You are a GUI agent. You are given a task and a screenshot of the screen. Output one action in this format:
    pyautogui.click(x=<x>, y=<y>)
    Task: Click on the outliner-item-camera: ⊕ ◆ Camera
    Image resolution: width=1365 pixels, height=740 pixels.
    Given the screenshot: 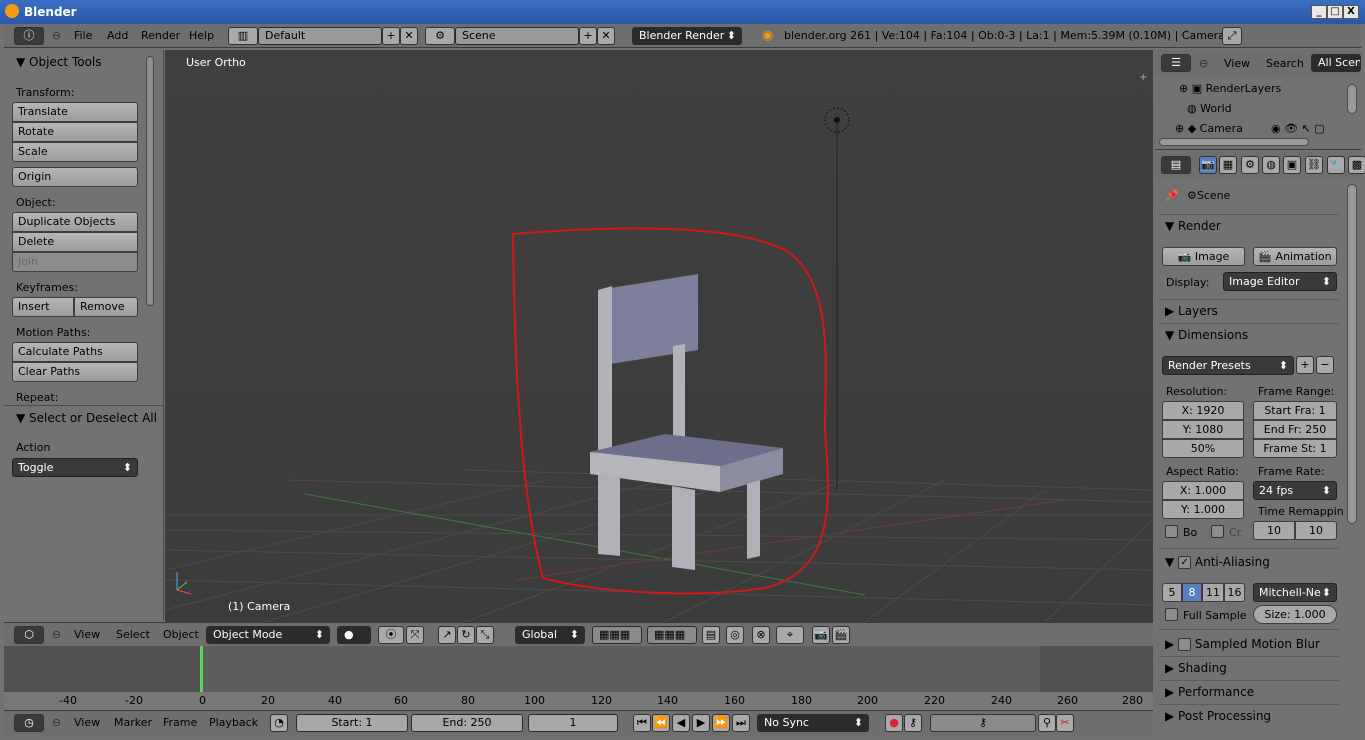 What is the action you would take?
    pyautogui.click(x=1209, y=128)
    